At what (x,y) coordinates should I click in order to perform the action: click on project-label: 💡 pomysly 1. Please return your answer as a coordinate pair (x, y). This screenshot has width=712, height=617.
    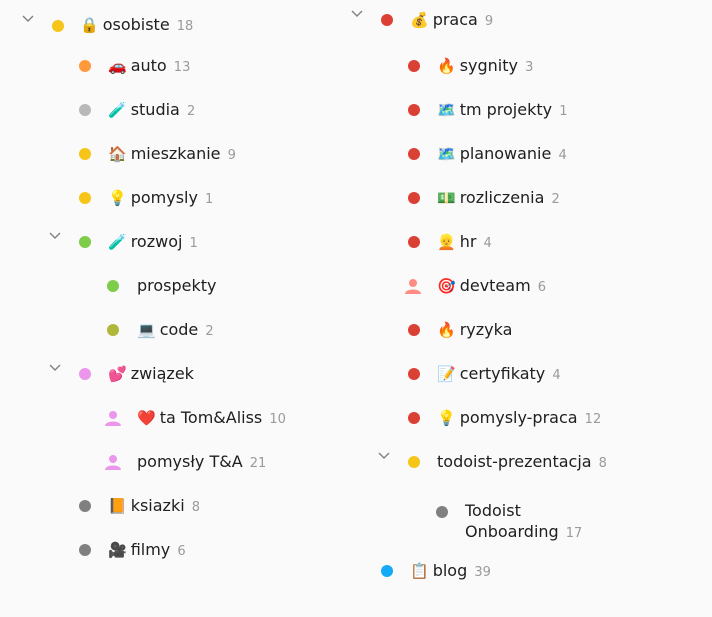
    Looking at the image, I should click on (160, 199).